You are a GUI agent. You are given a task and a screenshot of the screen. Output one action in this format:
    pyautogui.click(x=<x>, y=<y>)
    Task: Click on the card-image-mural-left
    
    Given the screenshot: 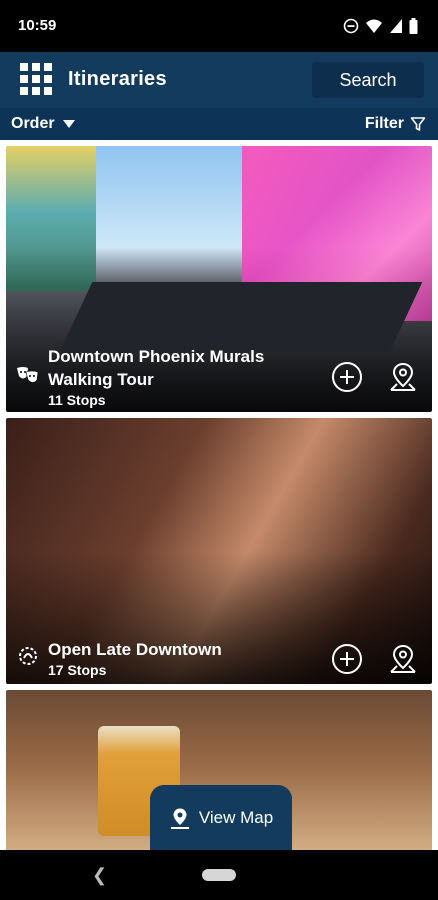 What is the action you would take?
    pyautogui.click(x=51, y=218)
    